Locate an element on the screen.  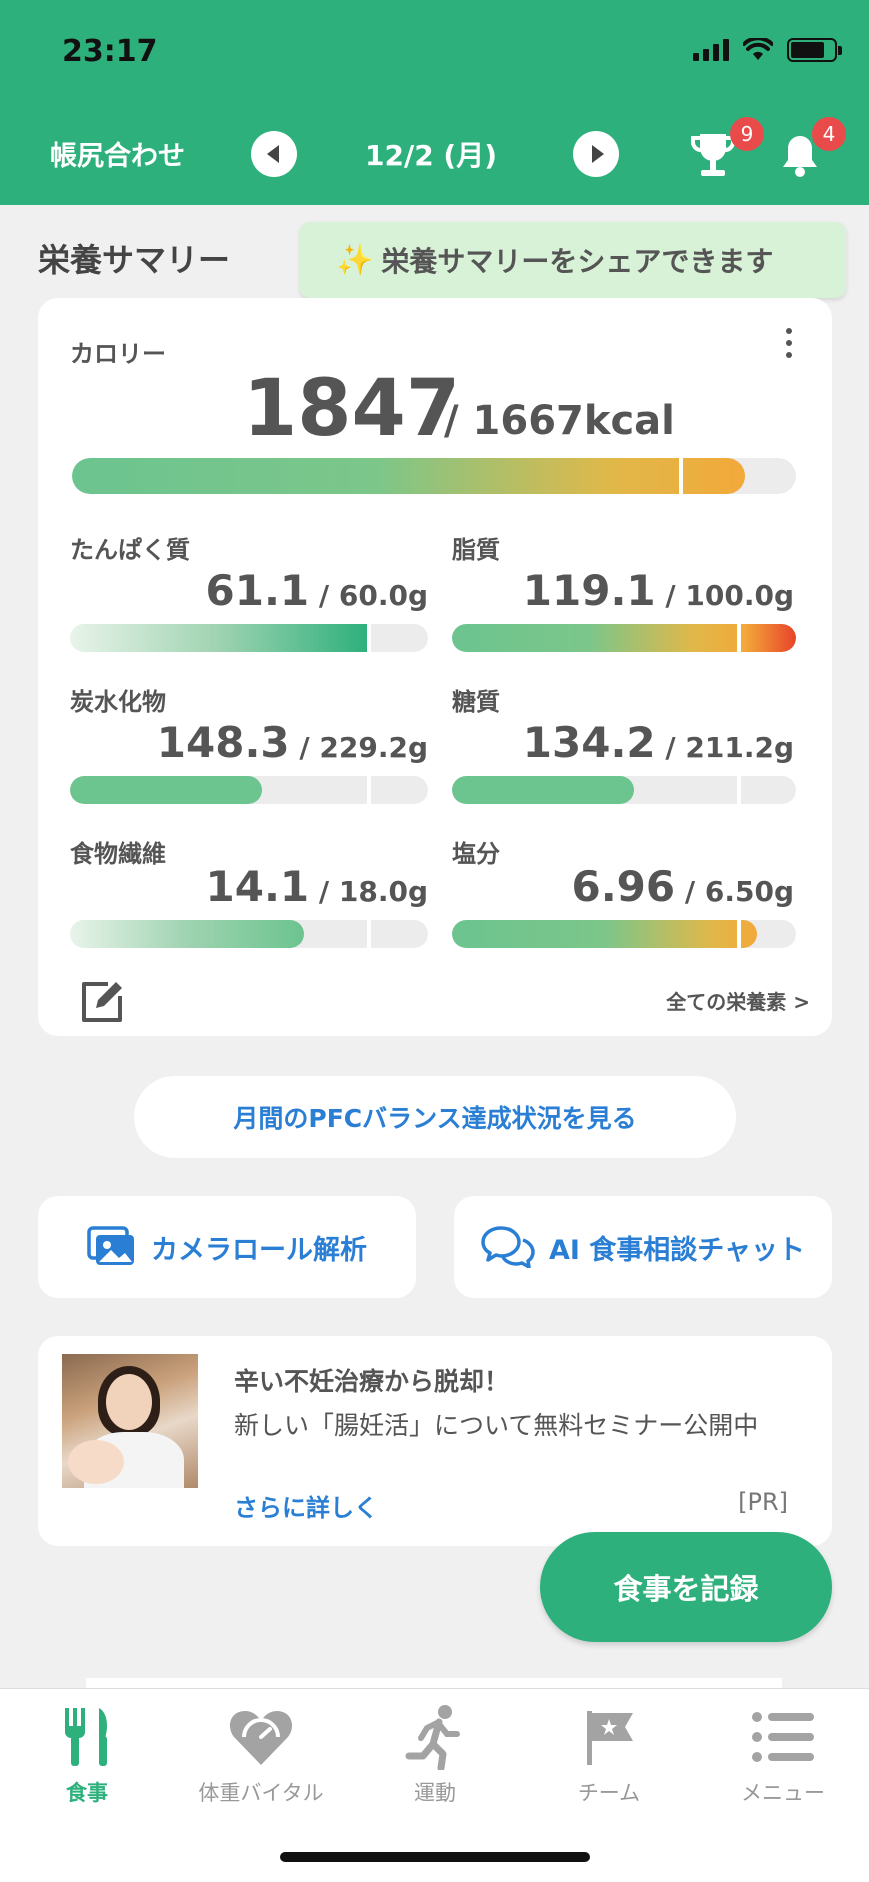
ai-chat-button: AI 食事相談チャット is located at coordinates (643, 1247).